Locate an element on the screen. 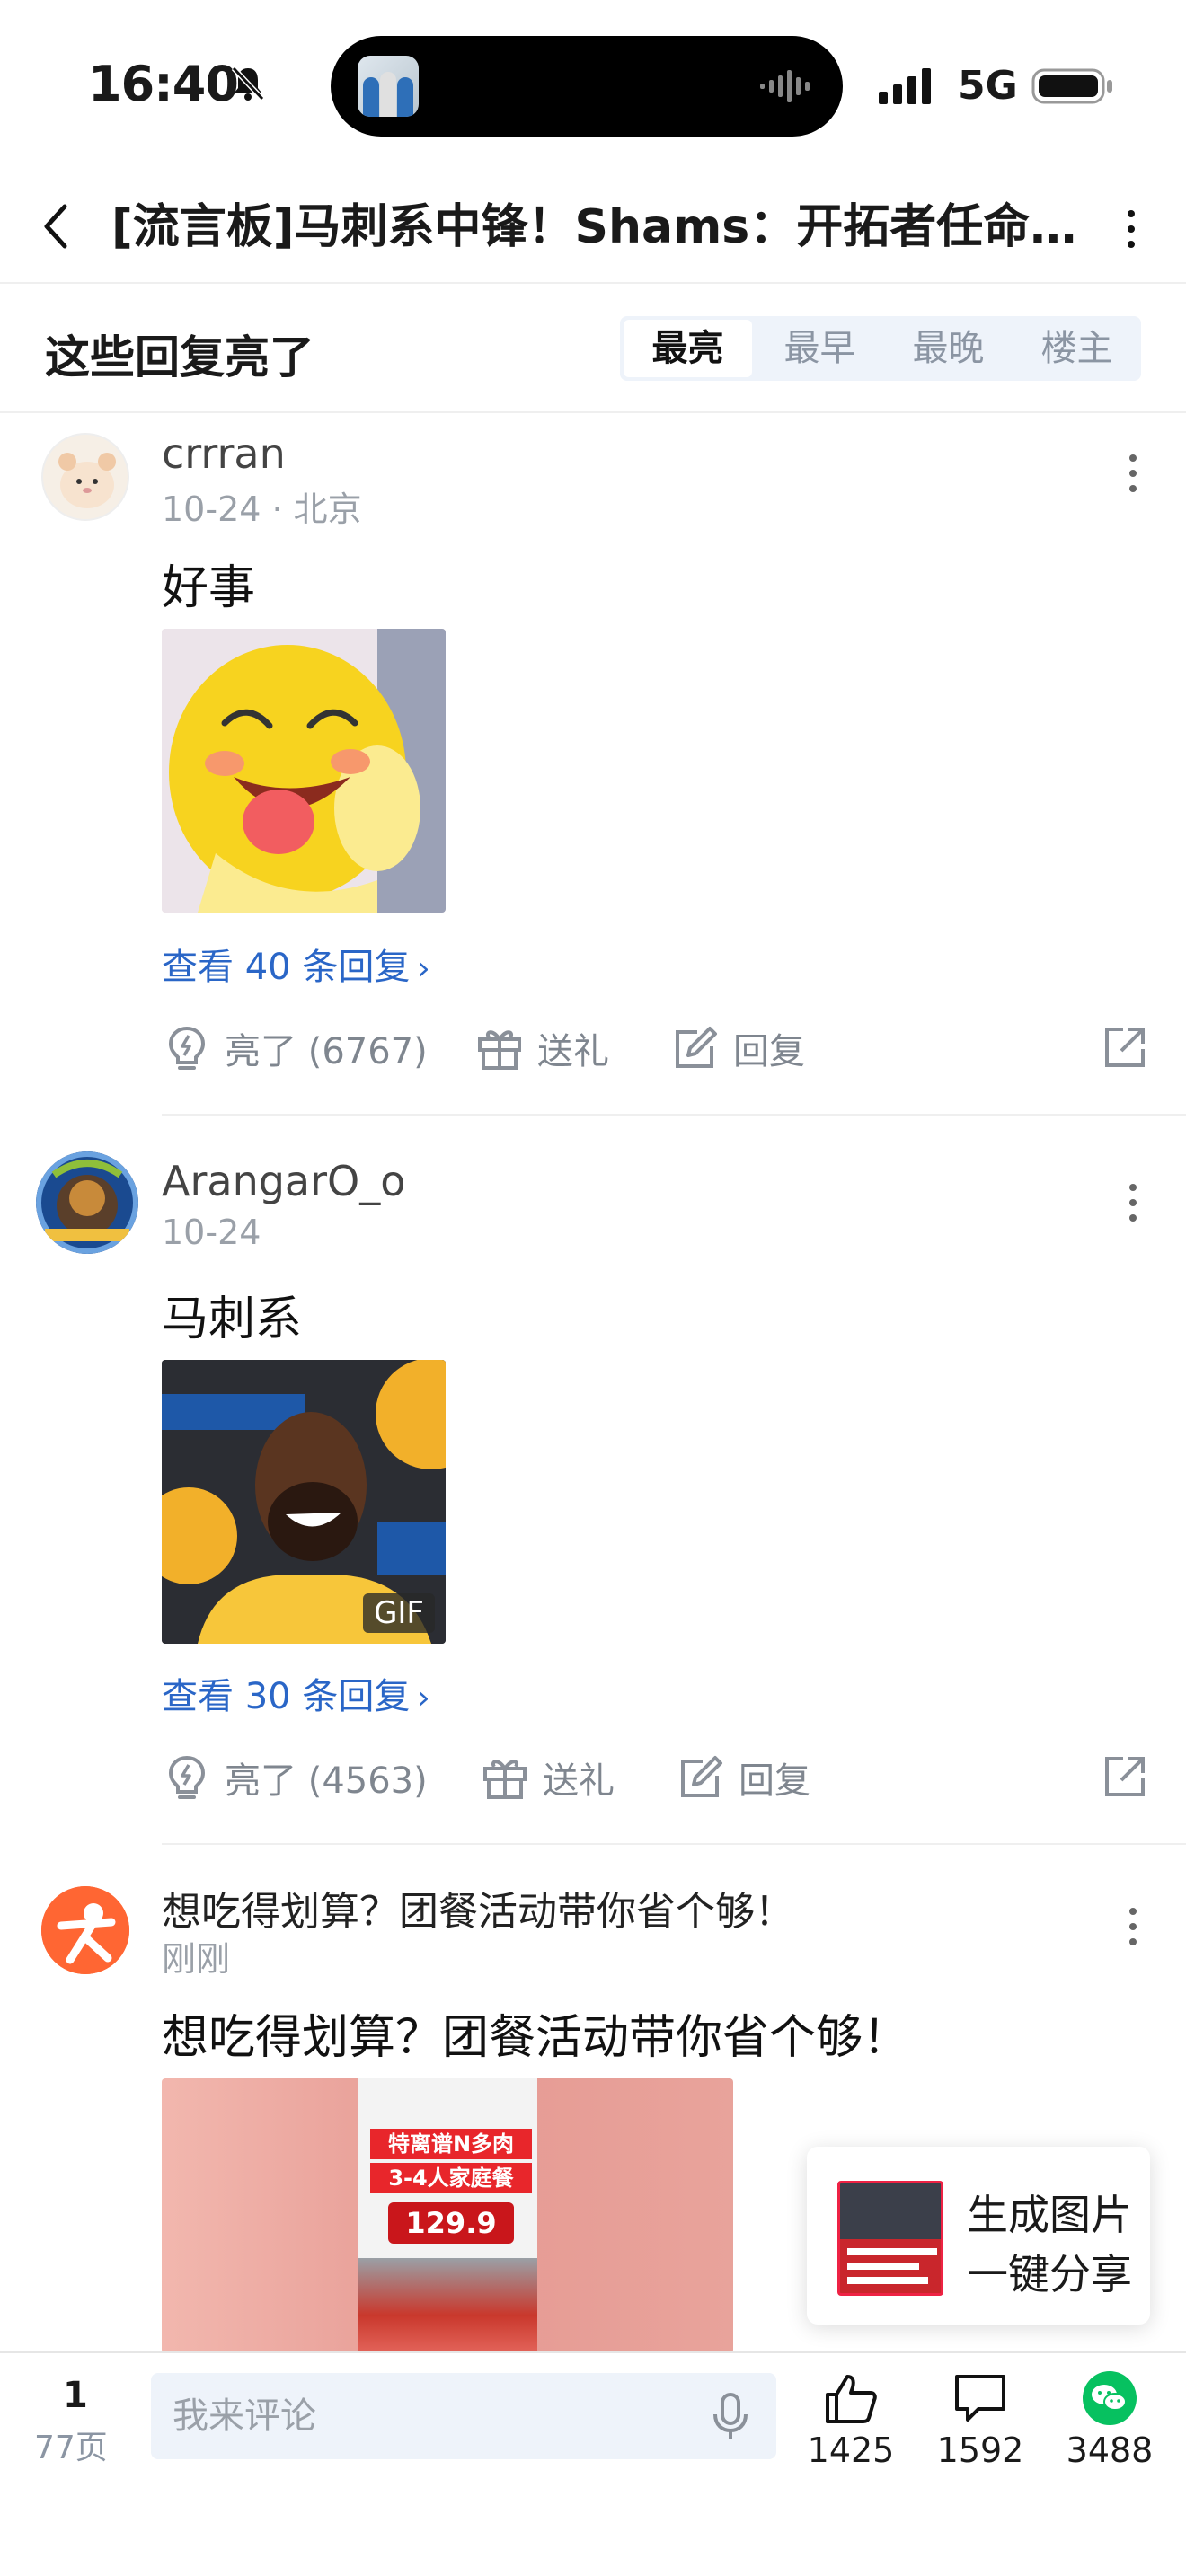 The width and height of the screenshot is (1186, 2576). ad-poster-subline: 3-4人家庭餐 is located at coordinates (451, 2178).